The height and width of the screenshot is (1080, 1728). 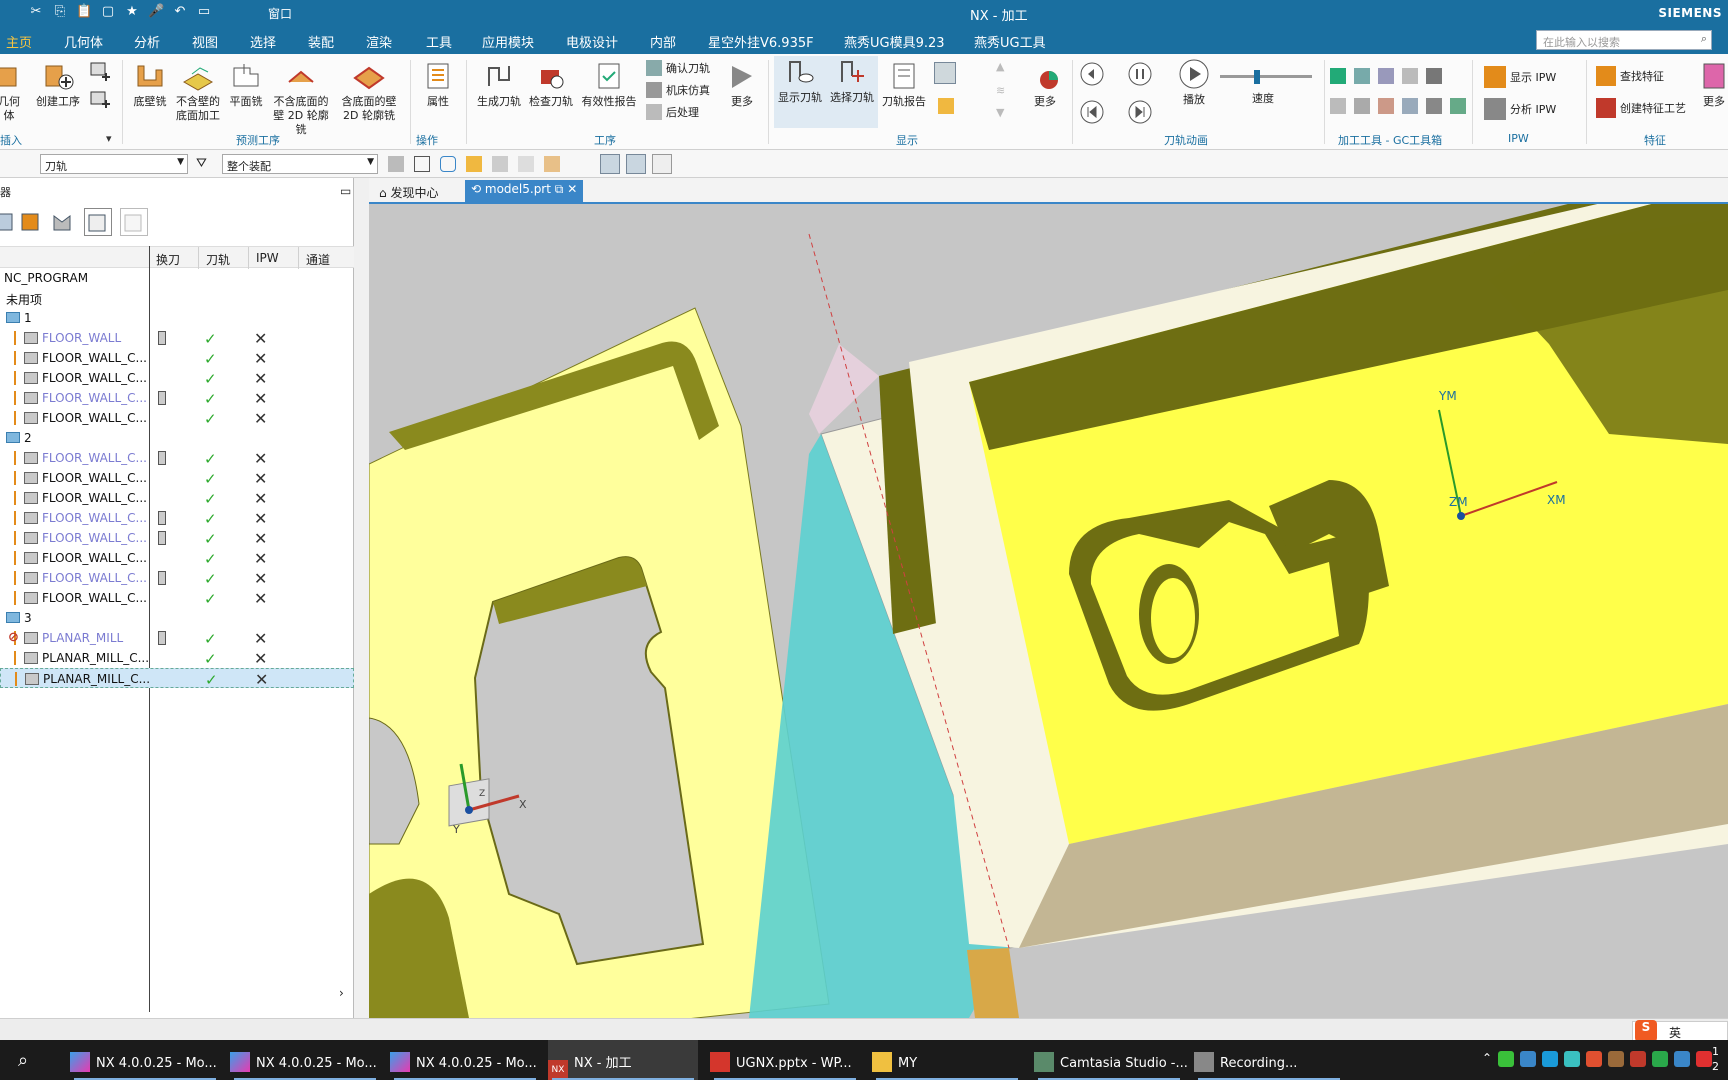 What do you see at coordinates (177, 438) in the screenshot?
I see `tree-row-program-group: 2` at bounding box center [177, 438].